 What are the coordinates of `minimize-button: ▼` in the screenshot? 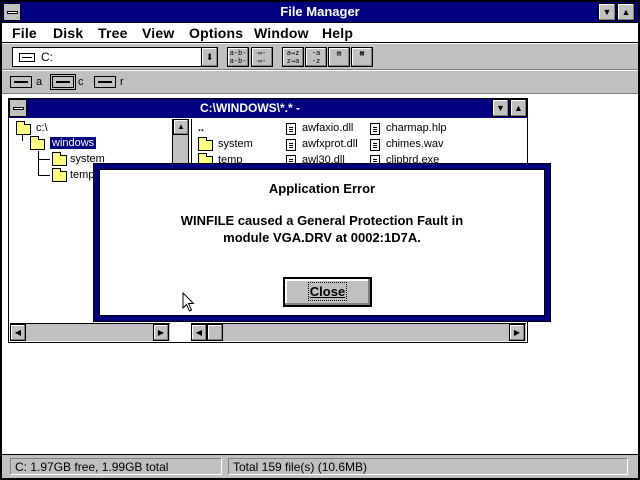 It's located at (607, 12).